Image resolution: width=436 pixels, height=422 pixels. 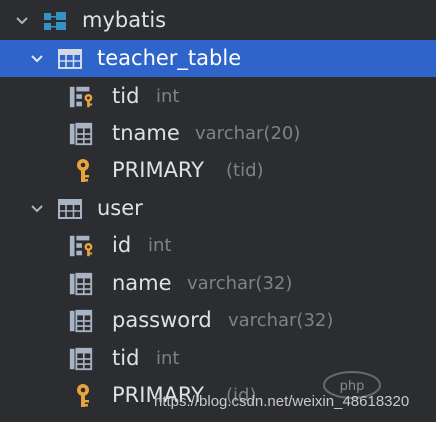 I want to click on tree-node-user-table: user, so click(x=218, y=208).